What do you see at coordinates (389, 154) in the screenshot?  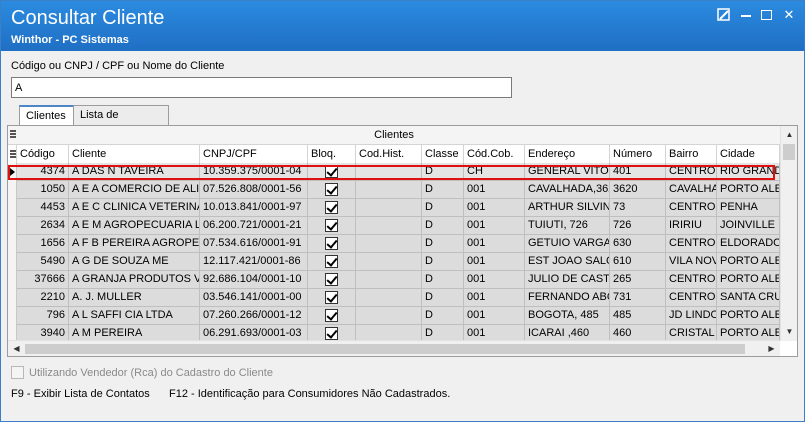 I see `header-cod-hist: Cod.Hist.` at bounding box center [389, 154].